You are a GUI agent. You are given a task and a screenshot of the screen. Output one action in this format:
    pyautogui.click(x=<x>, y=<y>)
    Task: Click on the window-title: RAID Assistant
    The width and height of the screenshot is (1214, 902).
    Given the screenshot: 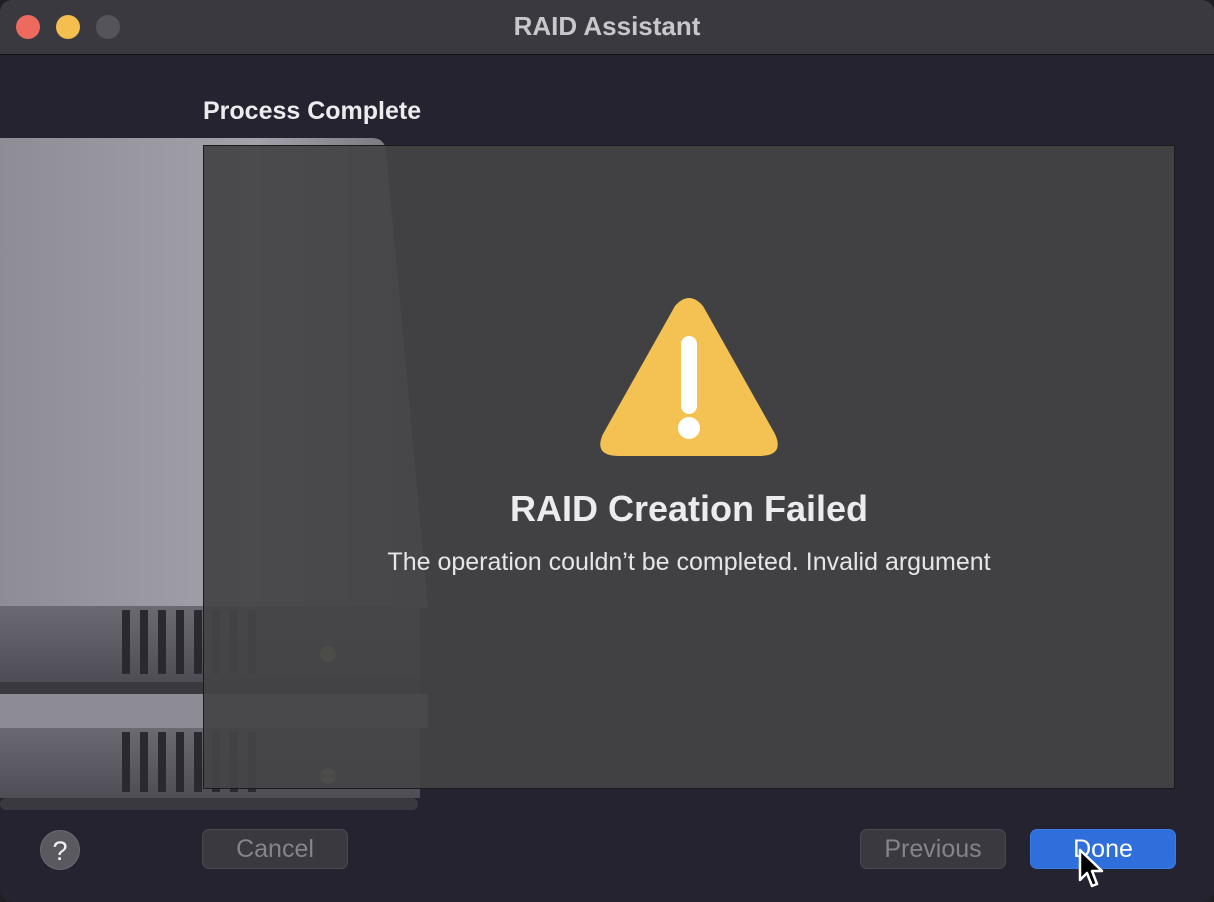 What is the action you would take?
    pyautogui.click(x=607, y=26)
    